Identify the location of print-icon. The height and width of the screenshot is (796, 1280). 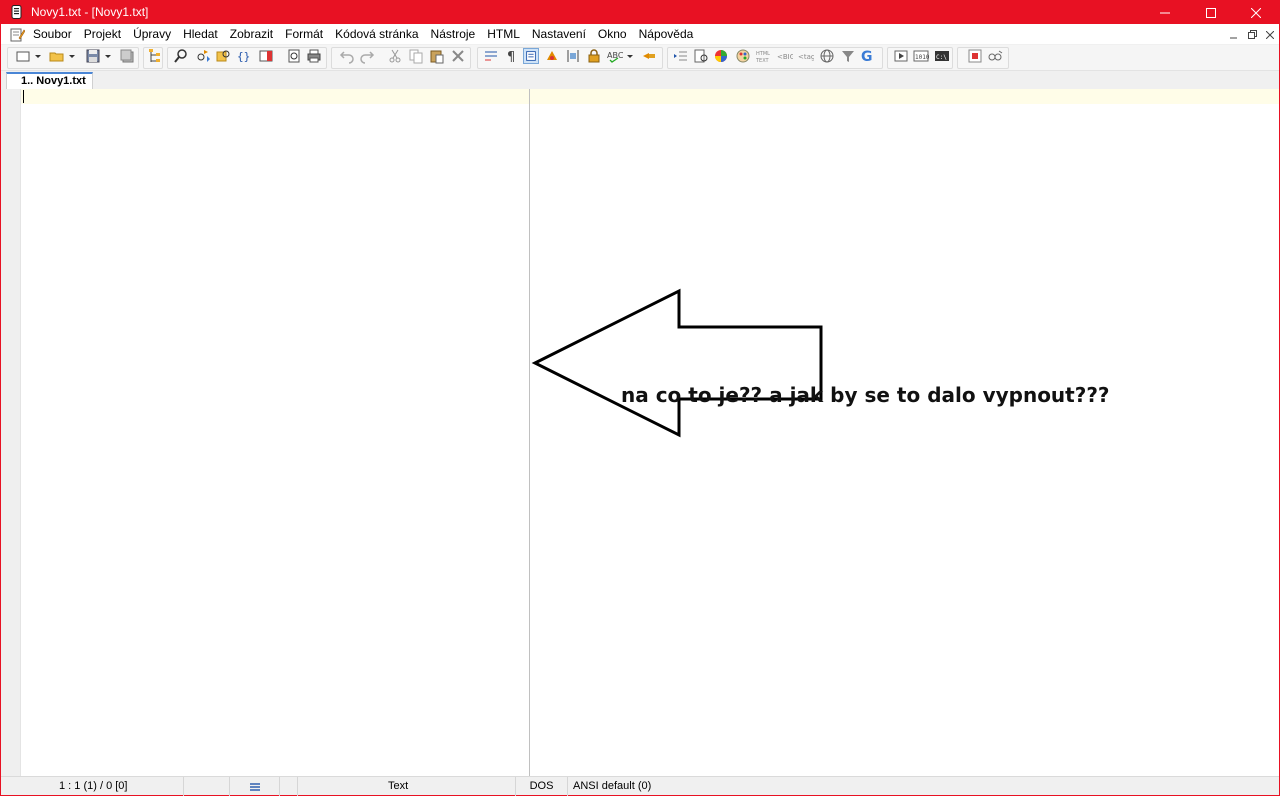
(314, 56).